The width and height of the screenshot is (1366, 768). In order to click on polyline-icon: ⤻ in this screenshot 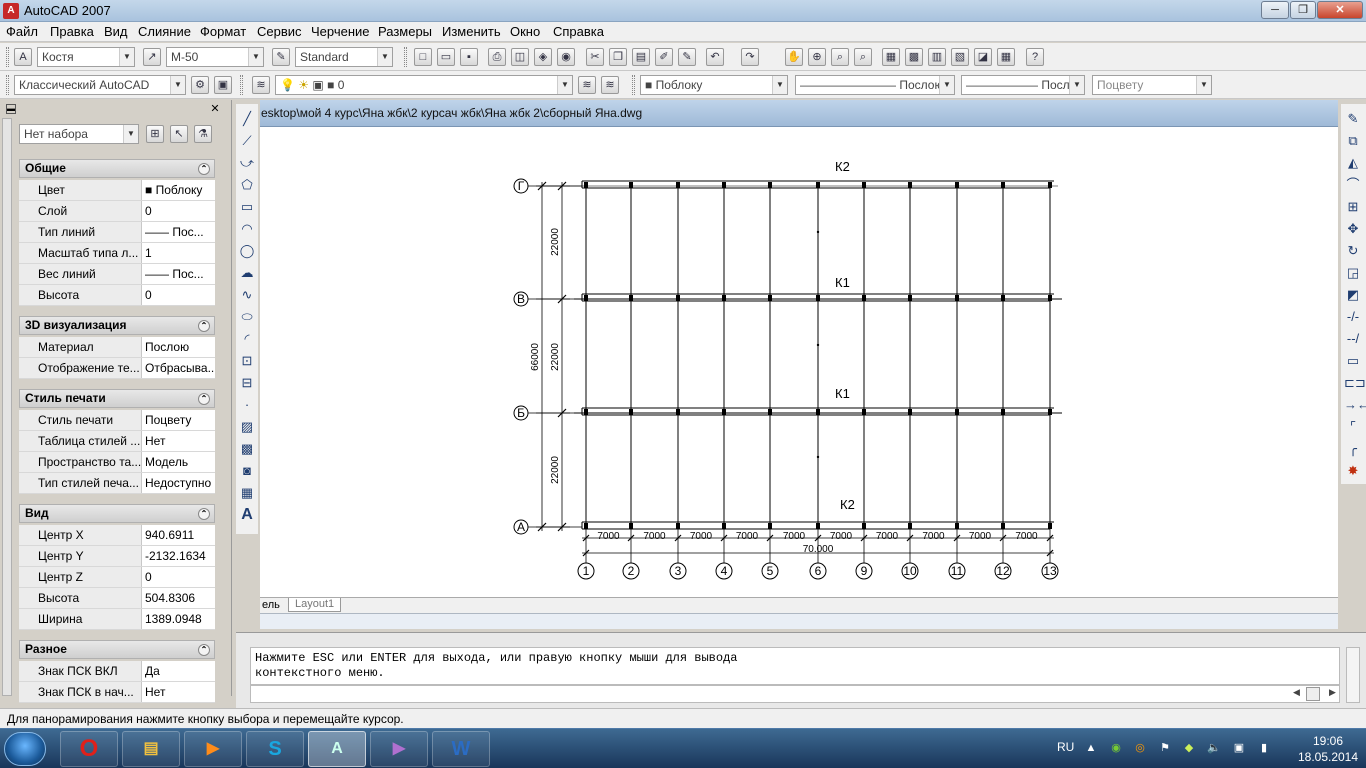, I will do `click(247, 163)`.